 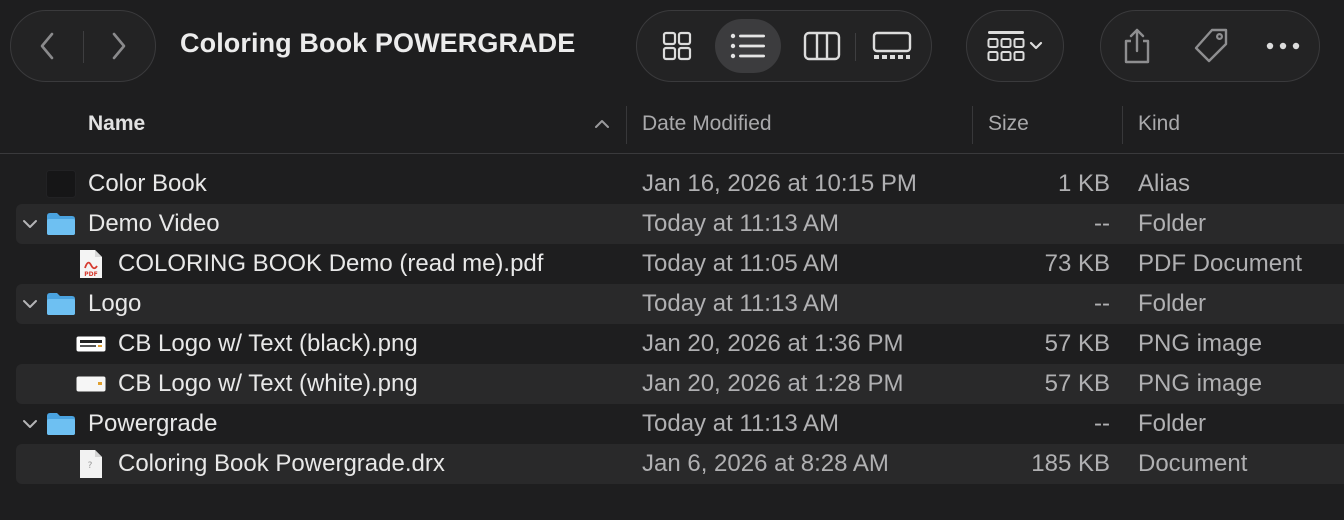 I want to click on group-by-icon, so click(x=1006, y=46).